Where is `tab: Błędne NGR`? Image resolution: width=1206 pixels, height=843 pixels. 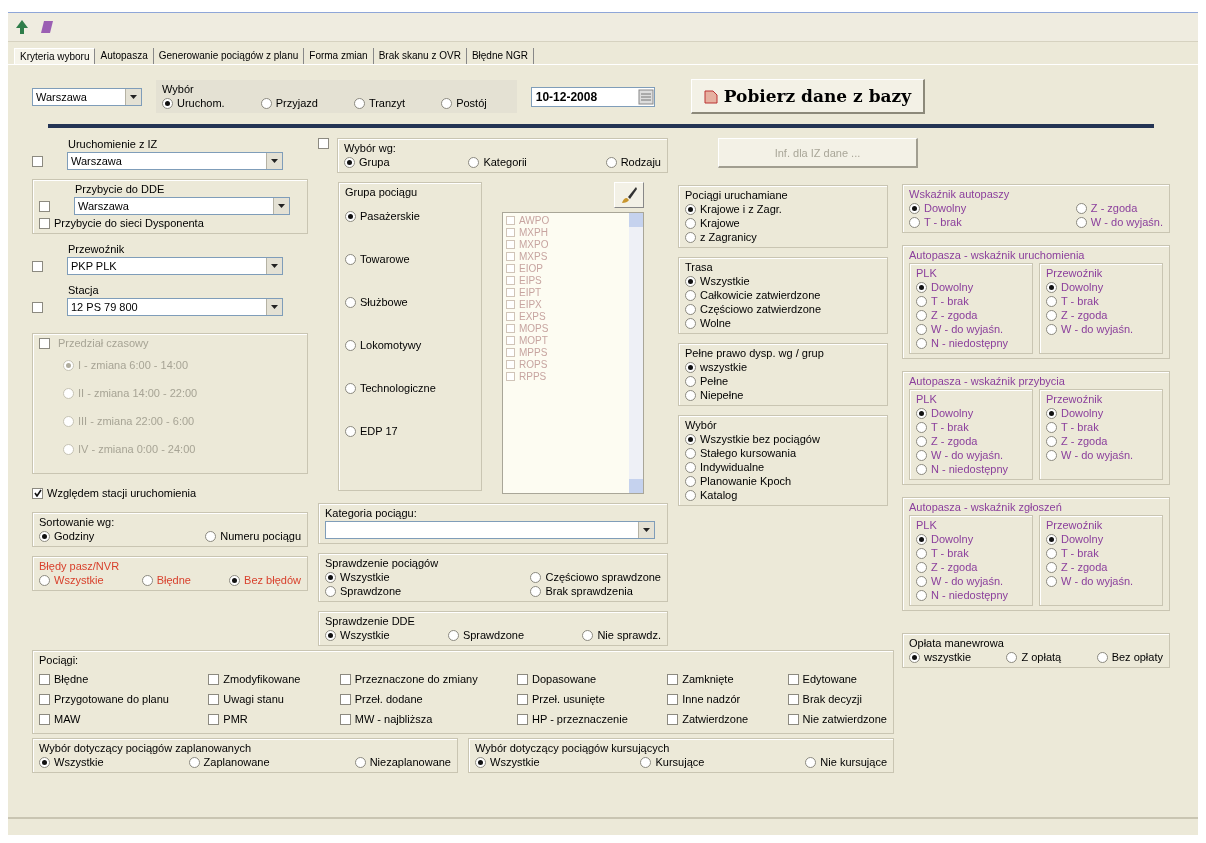
tab: Błędne NGR is located at coordinates (500, 56).